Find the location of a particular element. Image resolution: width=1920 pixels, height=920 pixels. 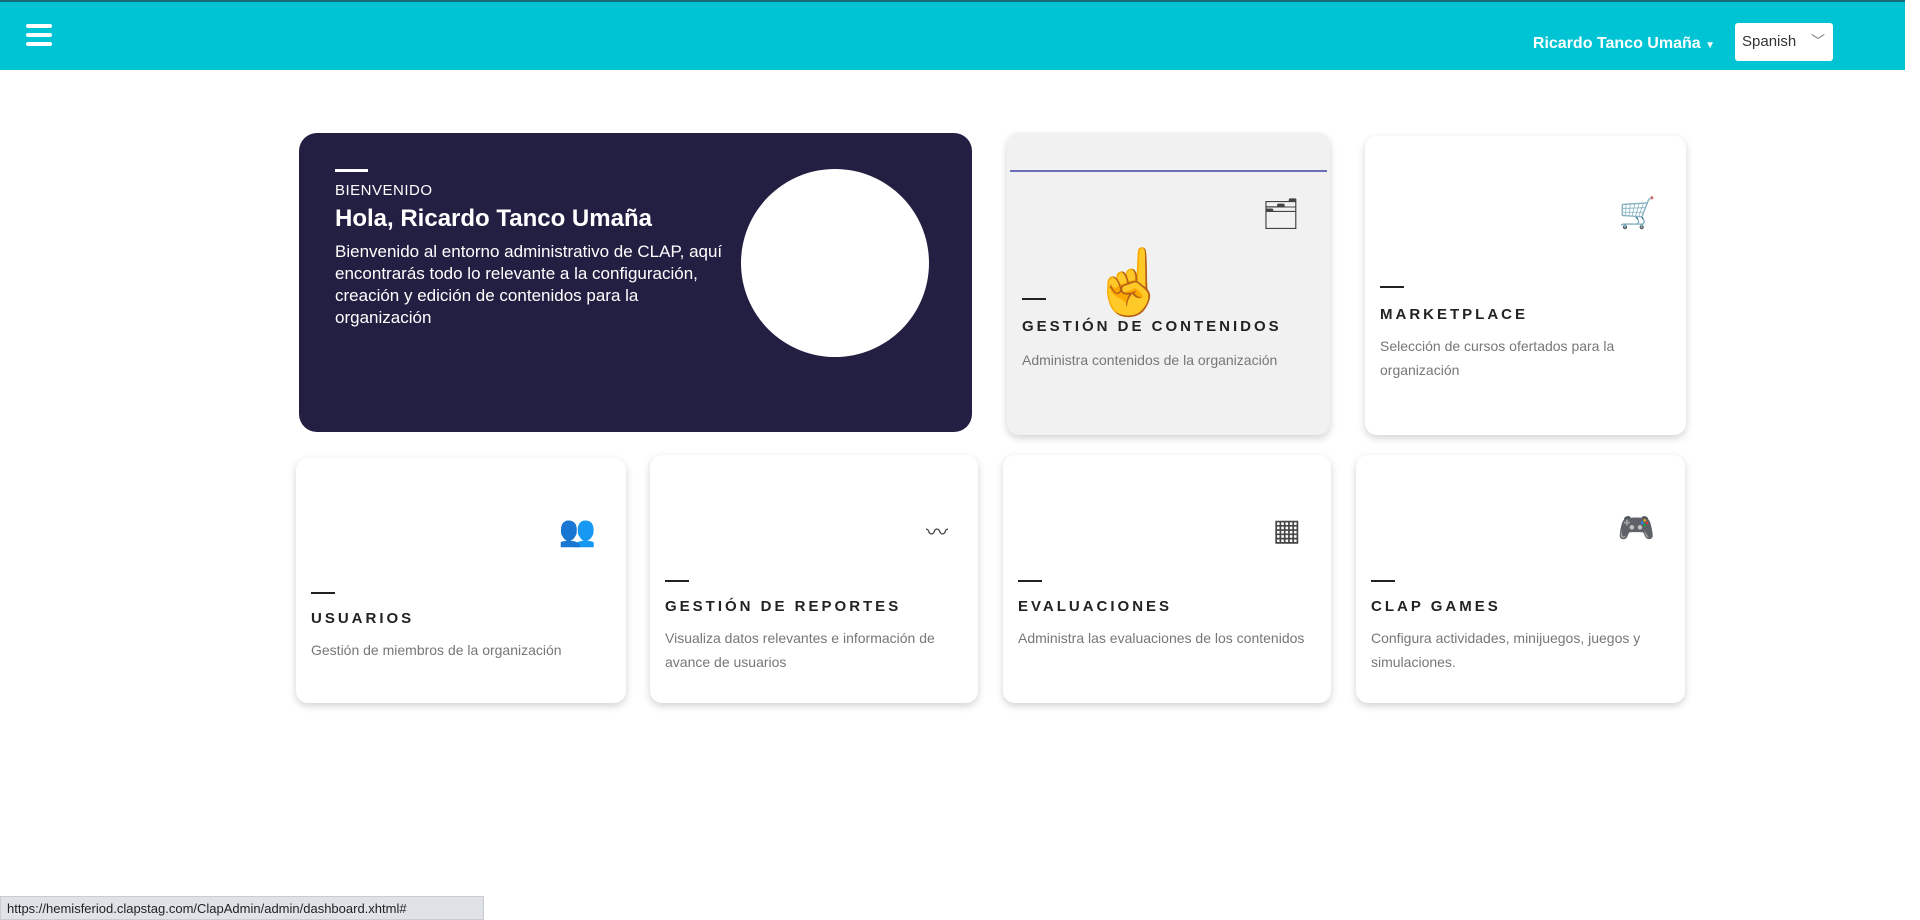

top-bar: Ricardo Tanco Umaña ▼ Spanish ﹀ is located at coordinates (952, 35).